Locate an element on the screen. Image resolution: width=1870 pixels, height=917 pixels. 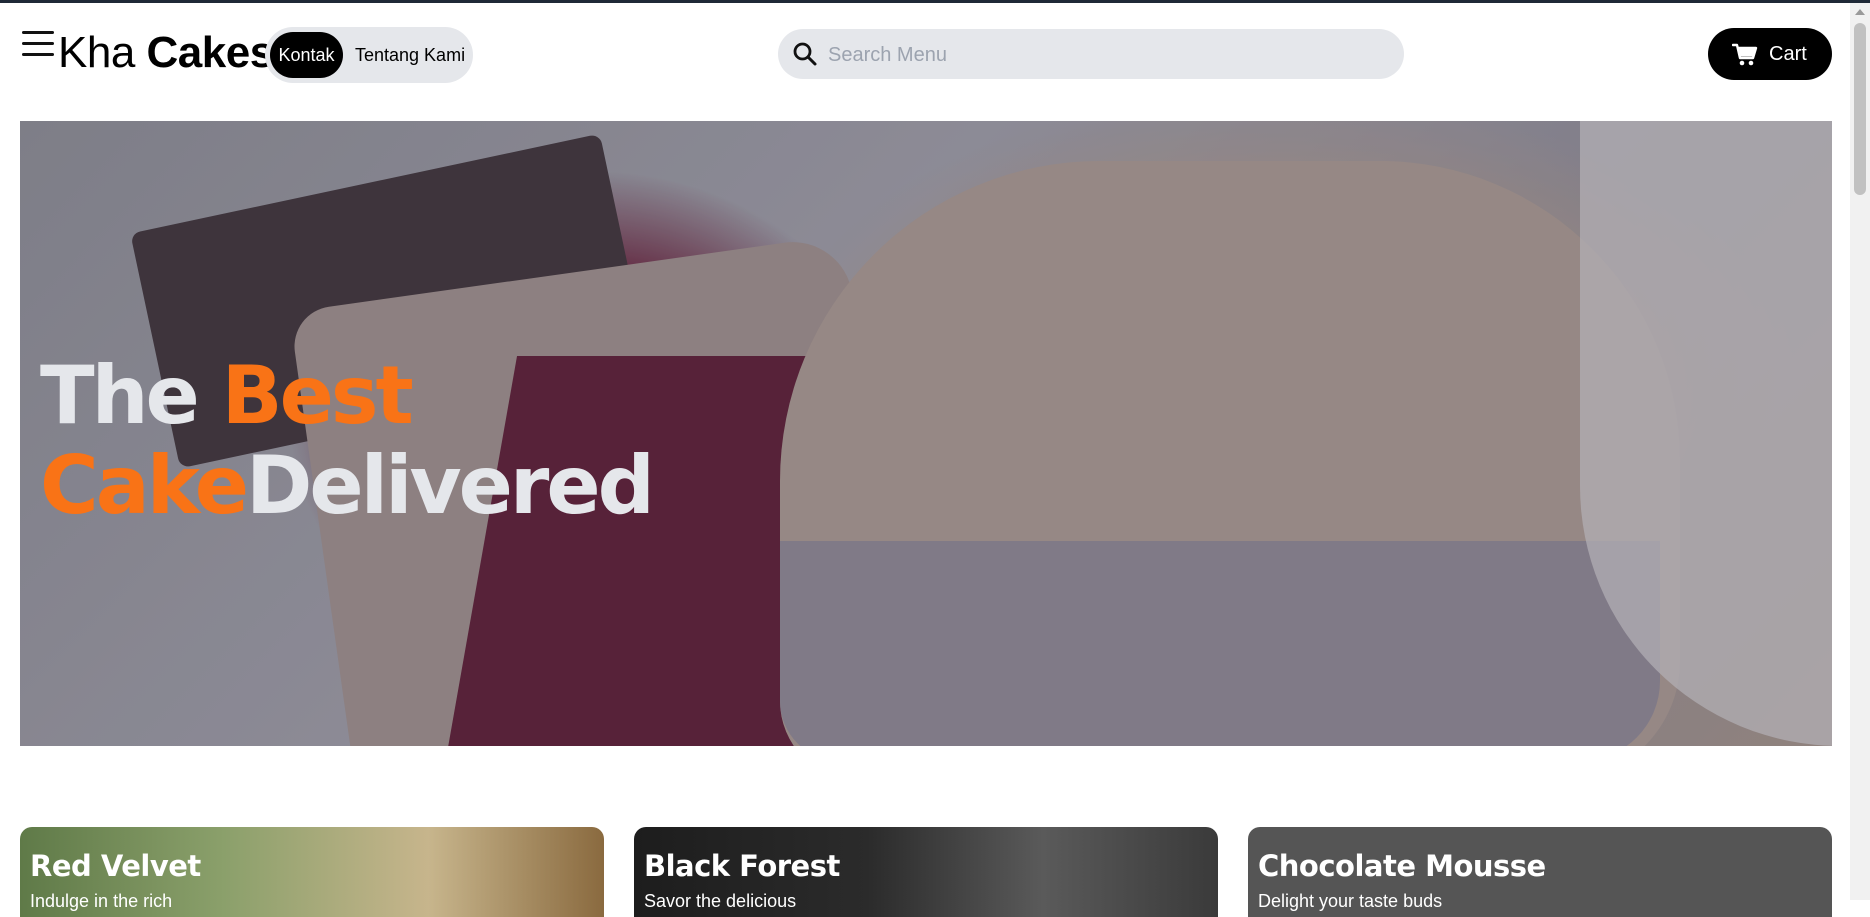
hero-headline: The Best CakeDelivered is located at coordinates (347, 440).